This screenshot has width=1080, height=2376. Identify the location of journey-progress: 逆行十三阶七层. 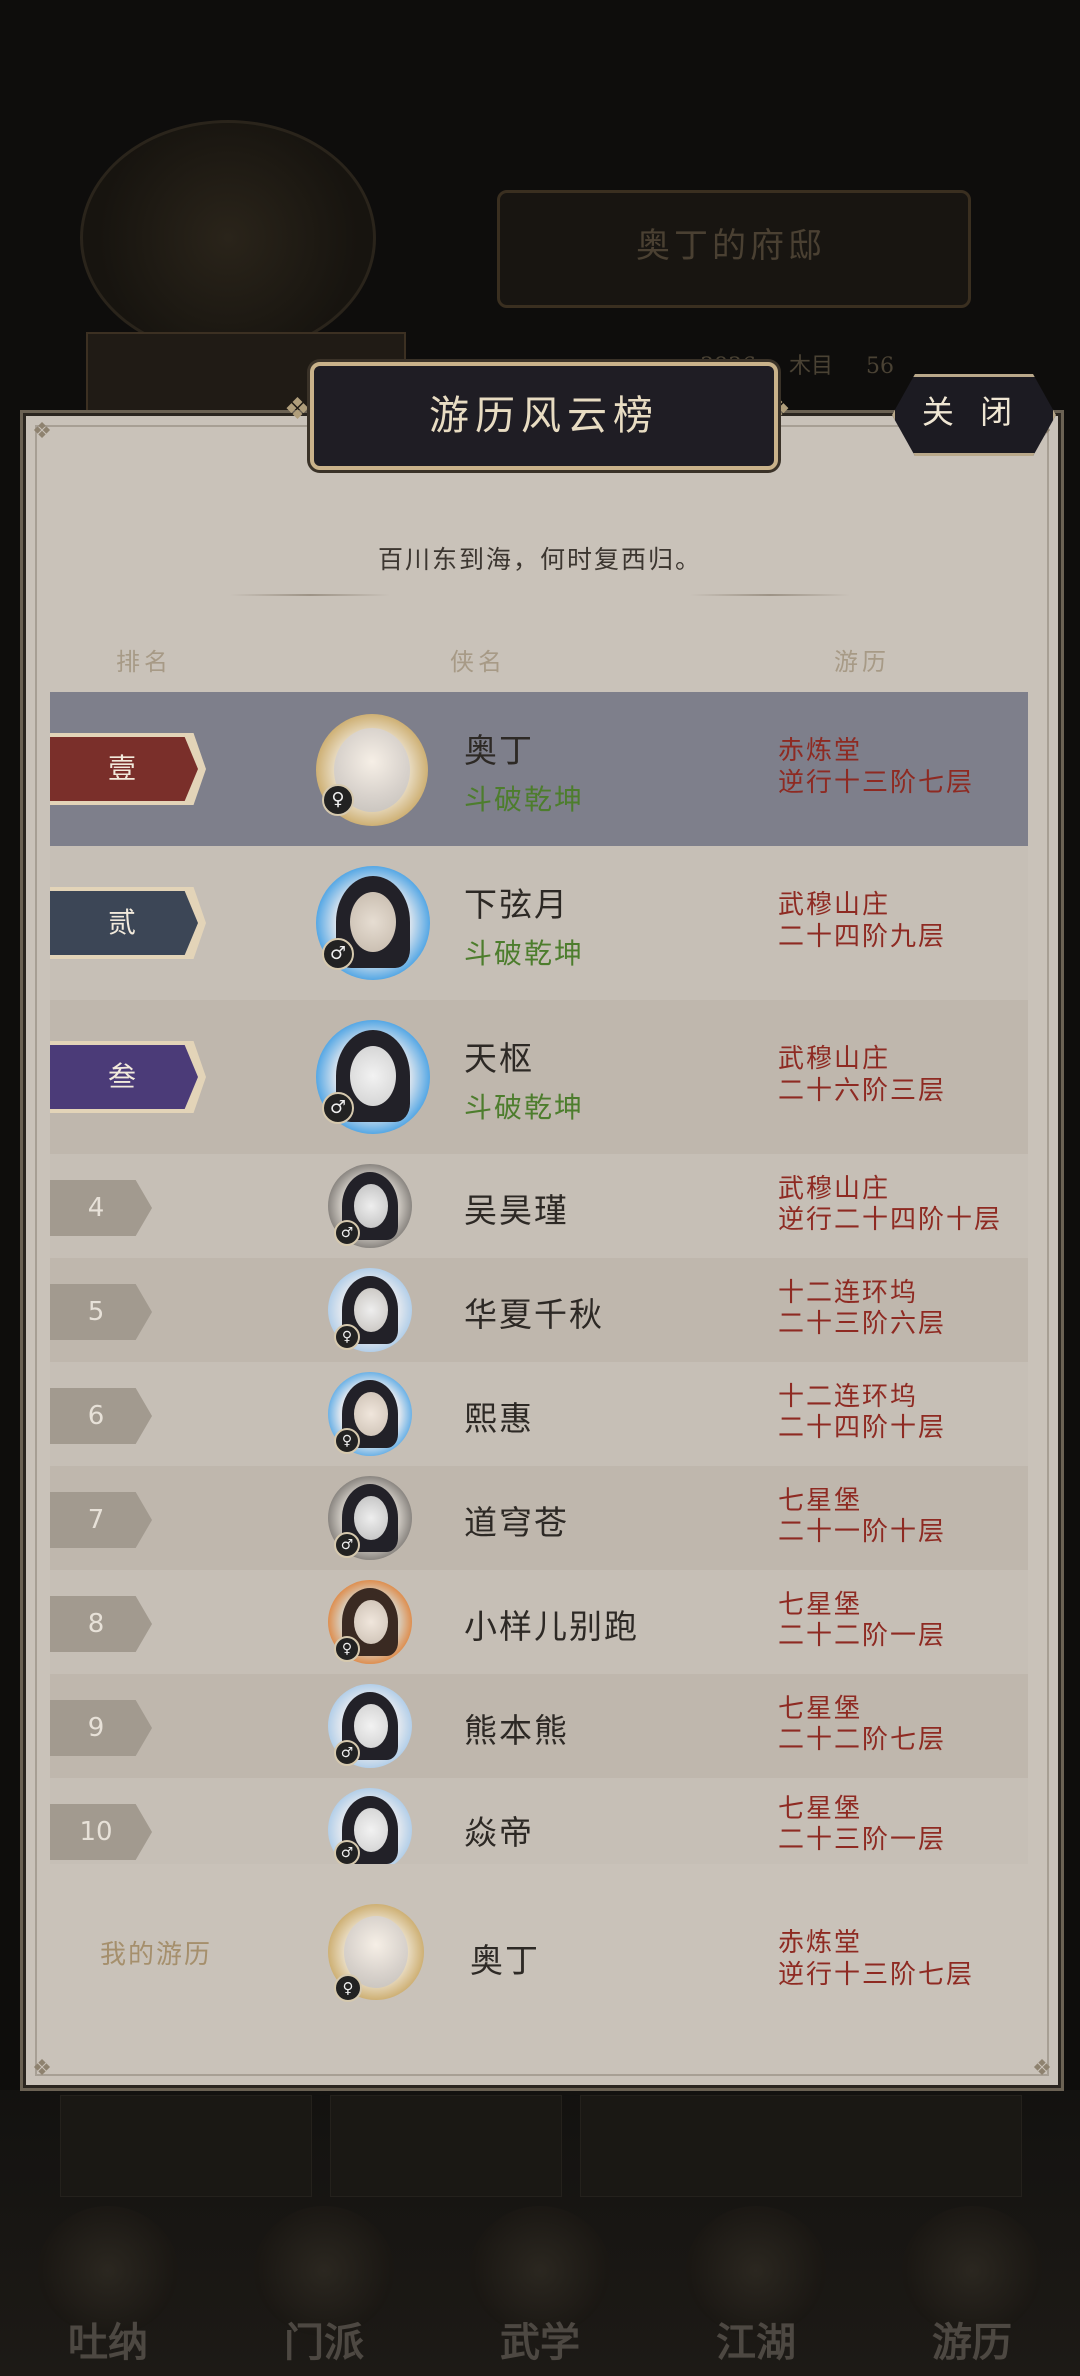
(876, 783).